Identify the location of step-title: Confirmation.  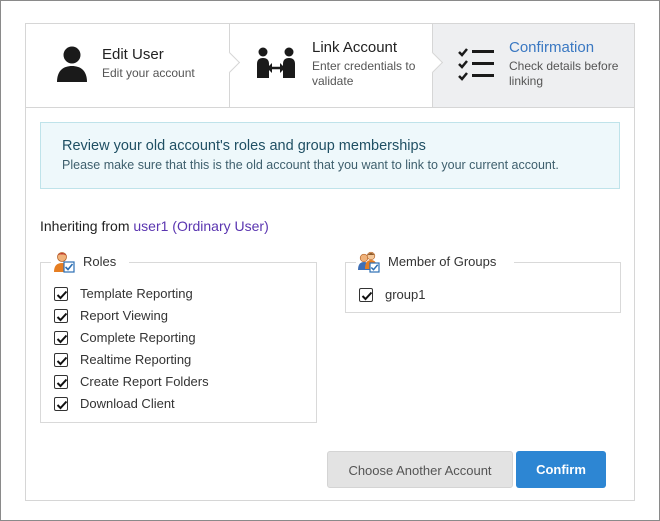
(552, 47).